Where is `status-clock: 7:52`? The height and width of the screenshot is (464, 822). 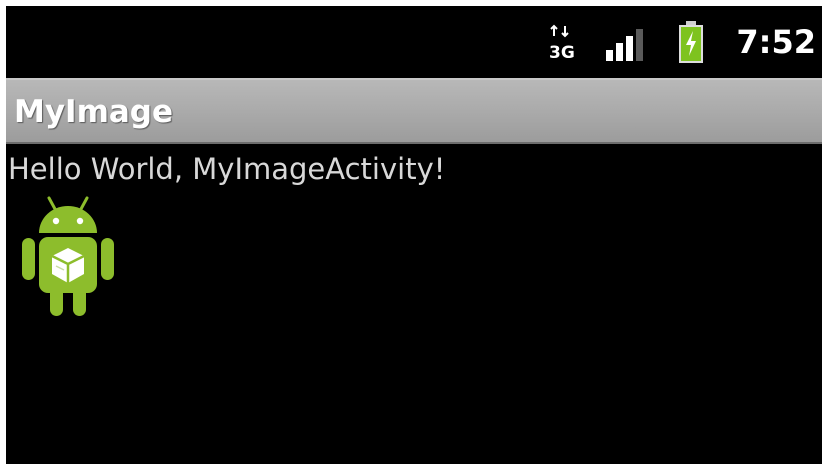 status-clock: 7:52 is located at coordinates (776, 42).